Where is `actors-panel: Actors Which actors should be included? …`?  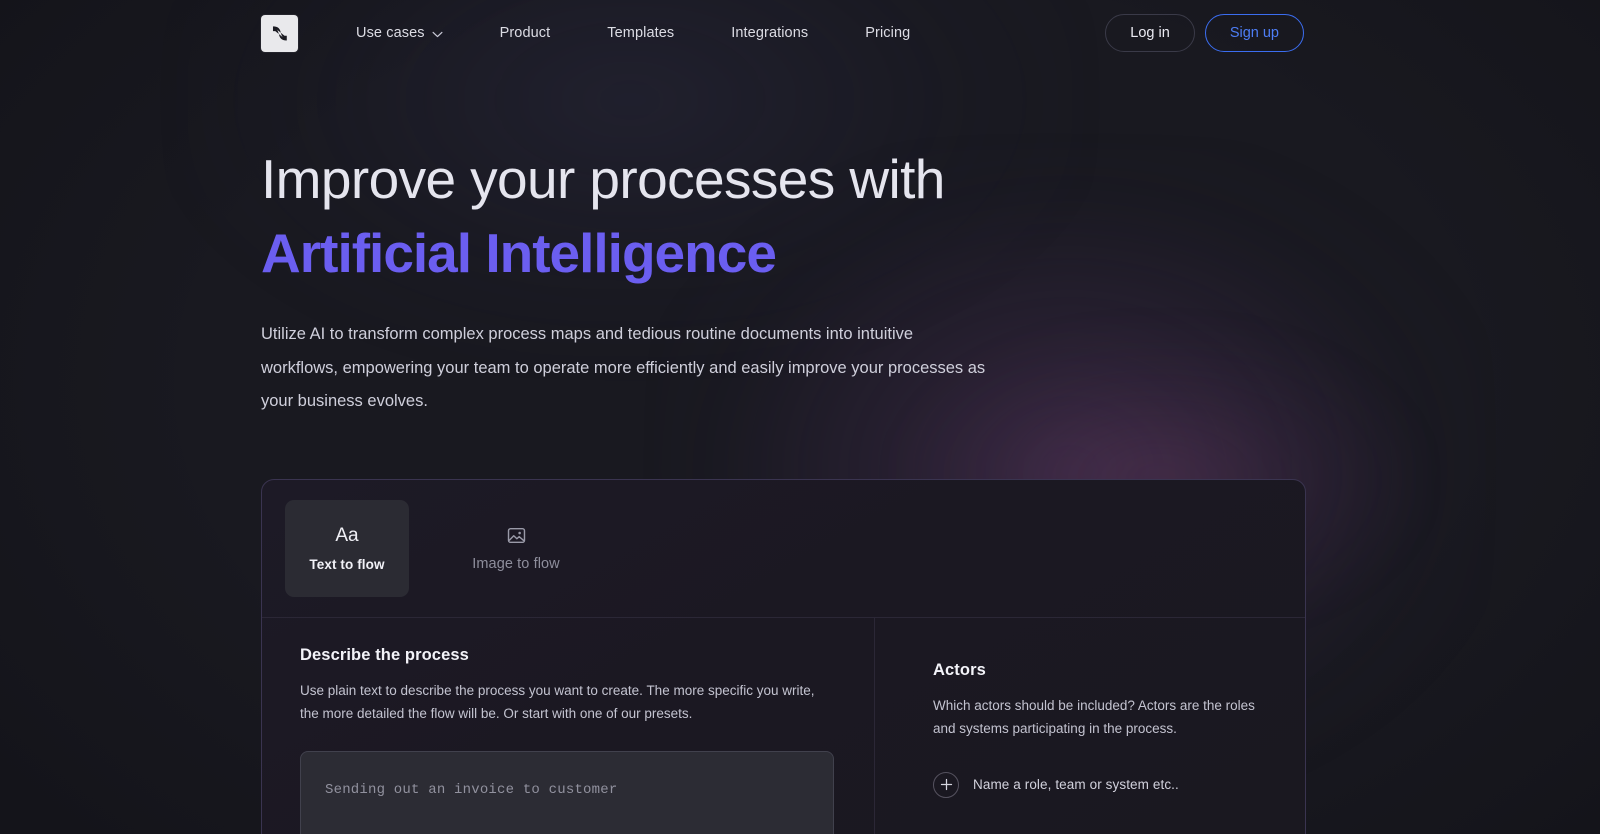
actors-panel: Actors Which actors should be included? … is located at coordinates (1090, 726).